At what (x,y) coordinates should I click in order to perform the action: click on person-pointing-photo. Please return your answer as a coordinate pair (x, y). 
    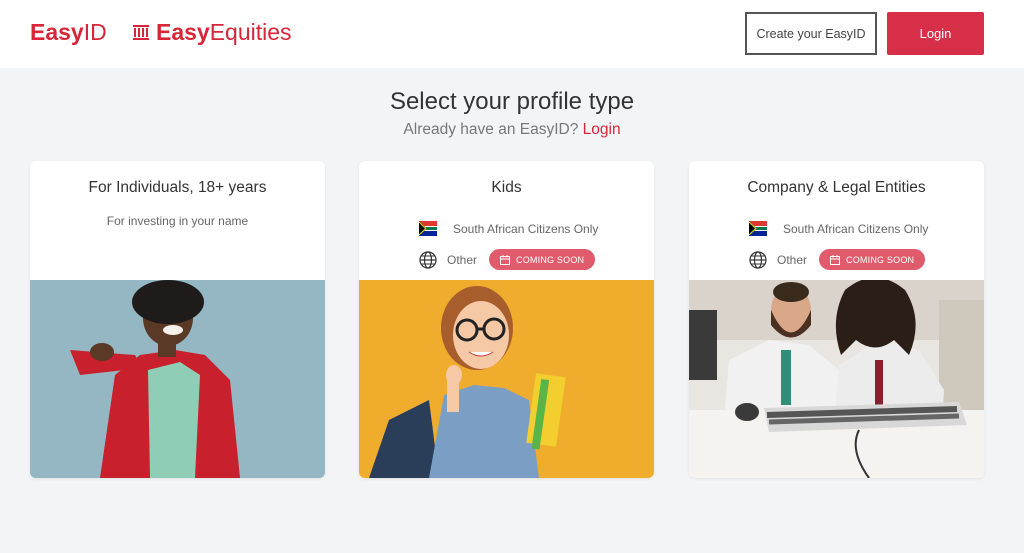
    Looking at the image, I should click on (177, 379).